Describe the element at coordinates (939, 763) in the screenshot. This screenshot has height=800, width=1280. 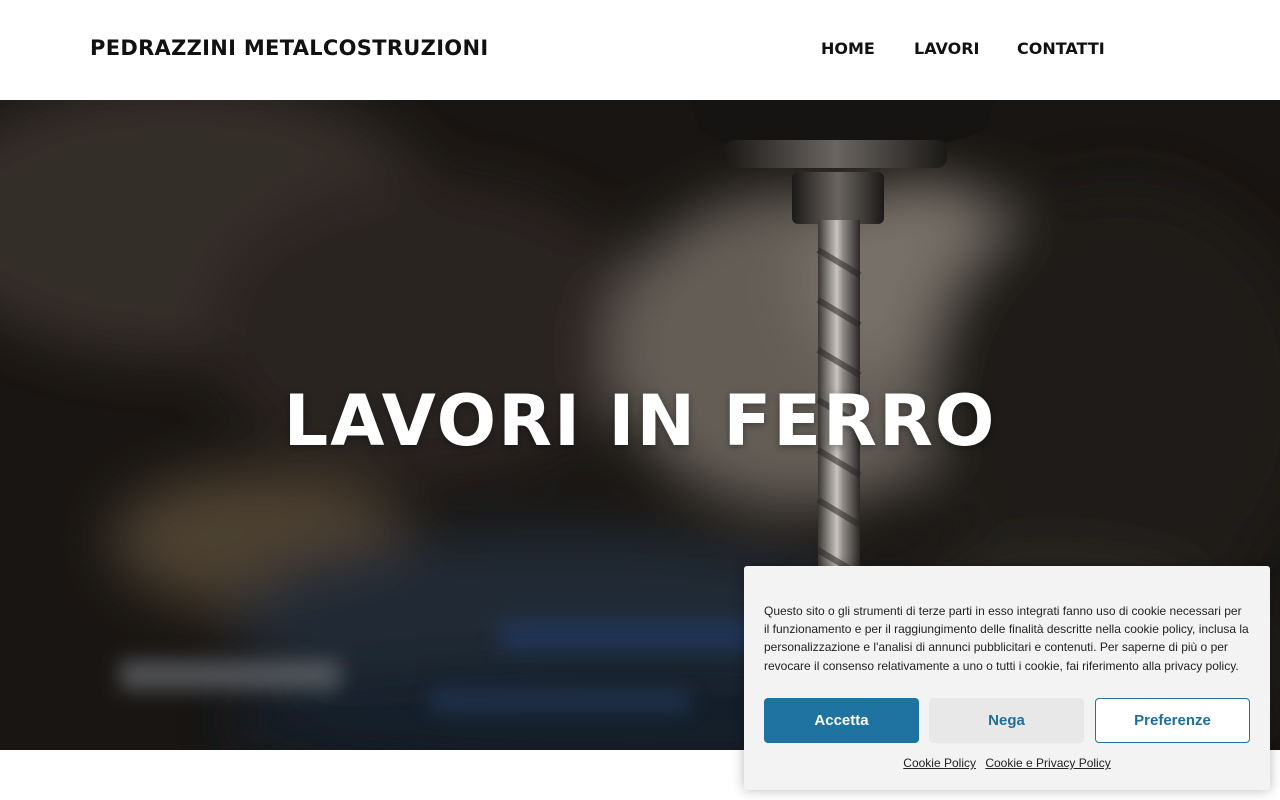
I see `cookie-policy-link: Cookie Policy` at that location.